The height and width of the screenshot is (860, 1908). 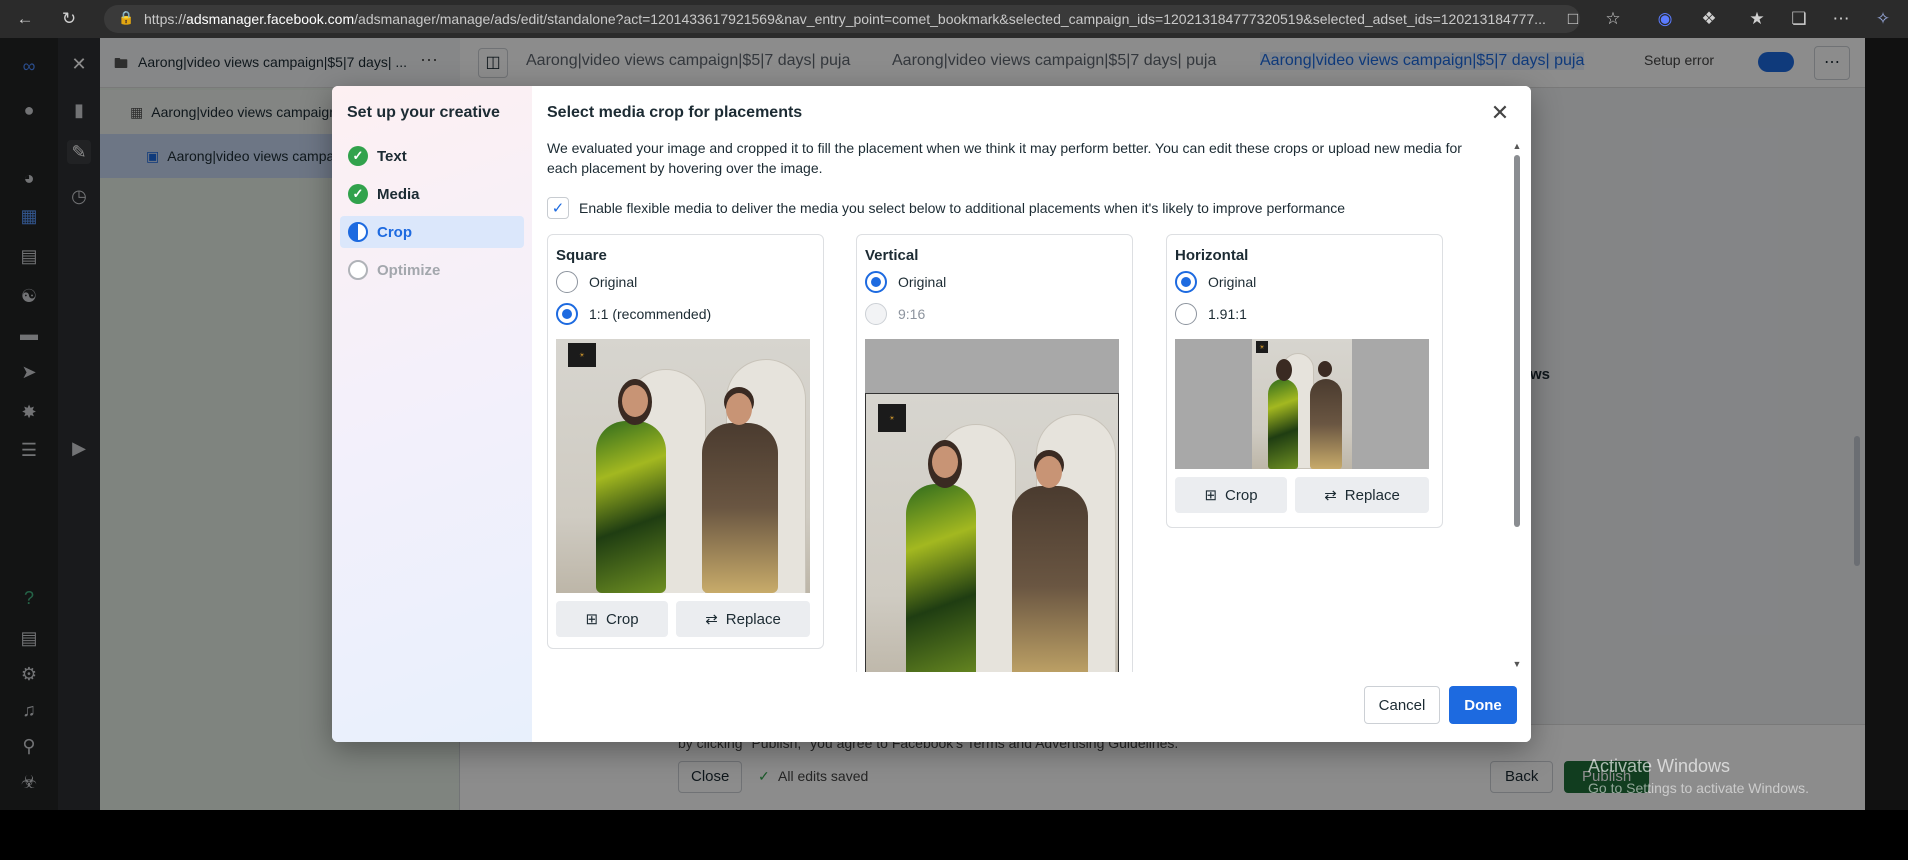 What do you see at coordinates (270, 19) in the screenshot?
I see `url-domain: adsmanager.facebook.com` at bounding box center [270, 19].